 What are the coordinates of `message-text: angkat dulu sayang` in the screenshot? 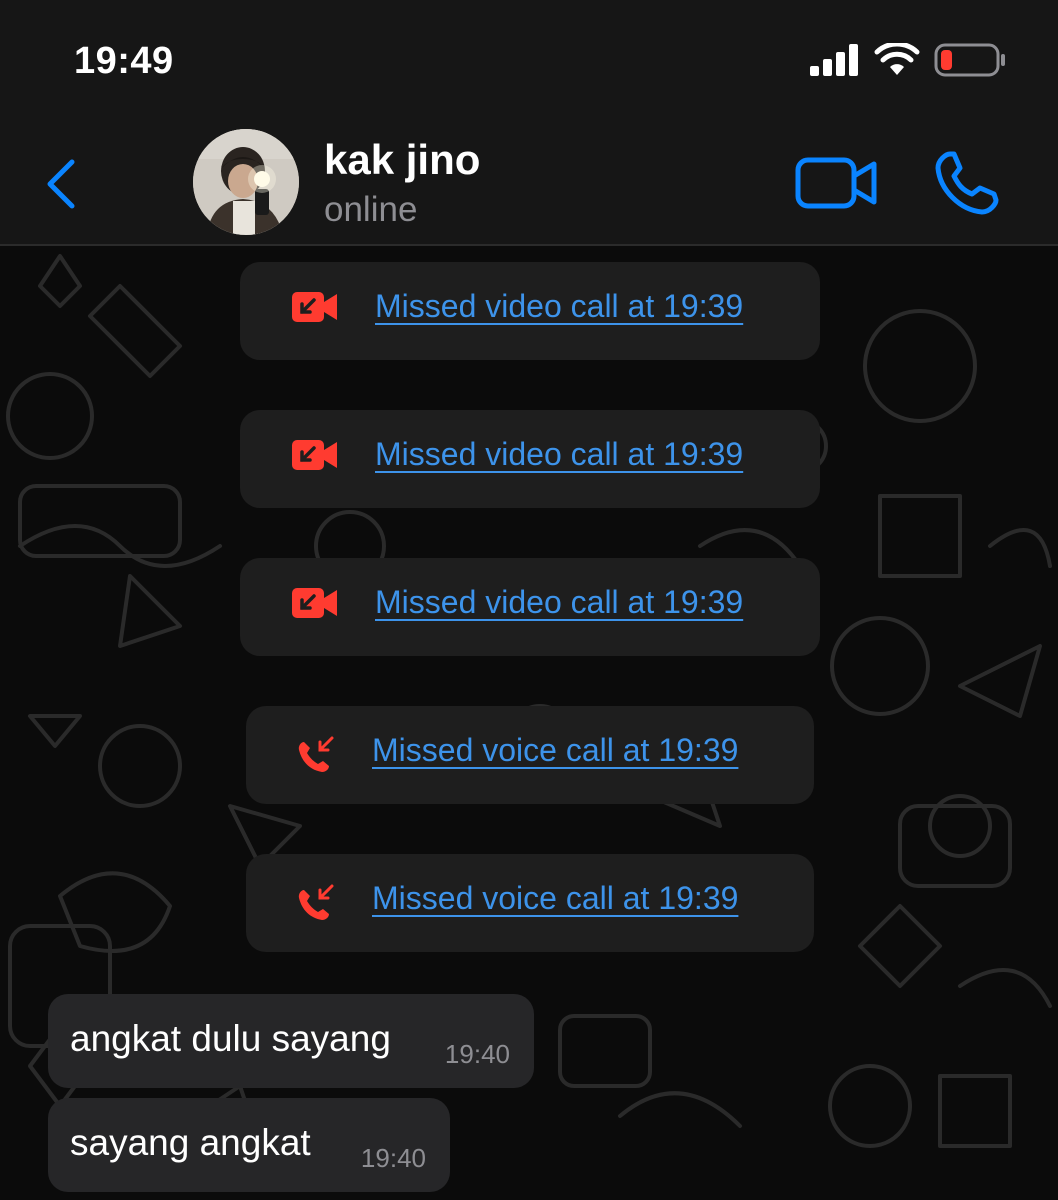 It's located at (230, 1038).